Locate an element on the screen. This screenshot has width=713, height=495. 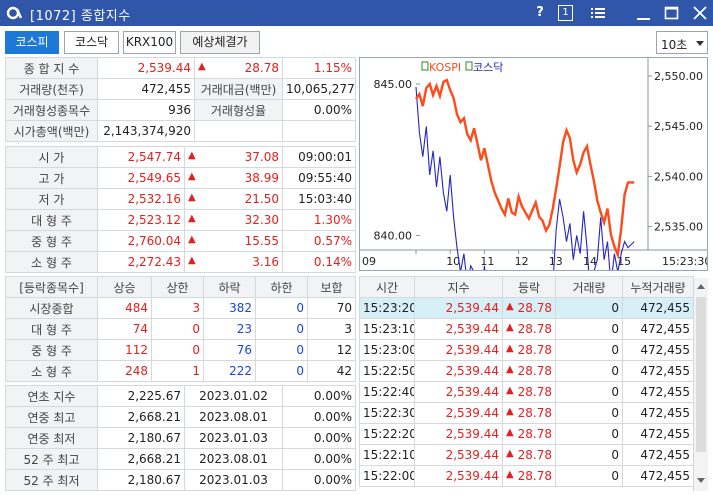
tick-time: 15:22:10 is located at coordinates (387, 455).